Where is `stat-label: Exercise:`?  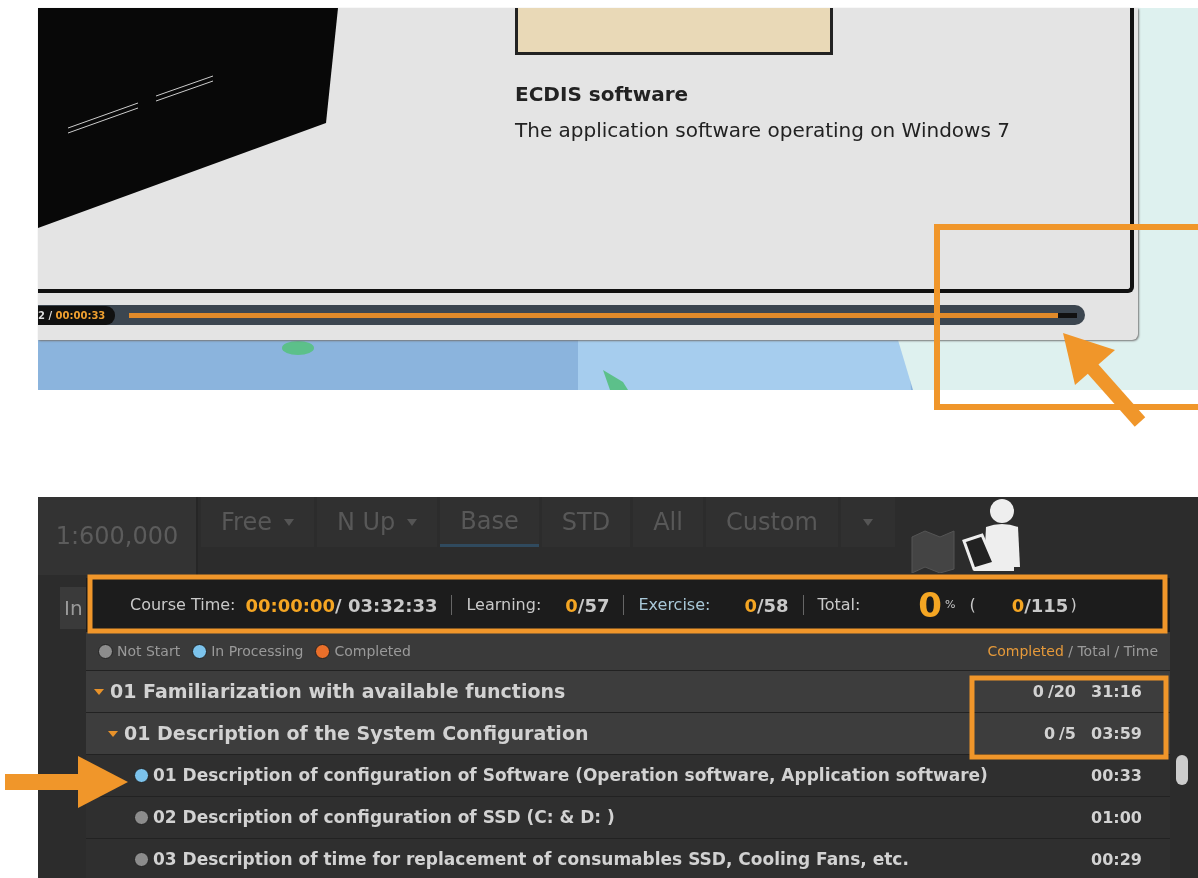
stat-label: Exercise: is located at coordinates (674, 605).